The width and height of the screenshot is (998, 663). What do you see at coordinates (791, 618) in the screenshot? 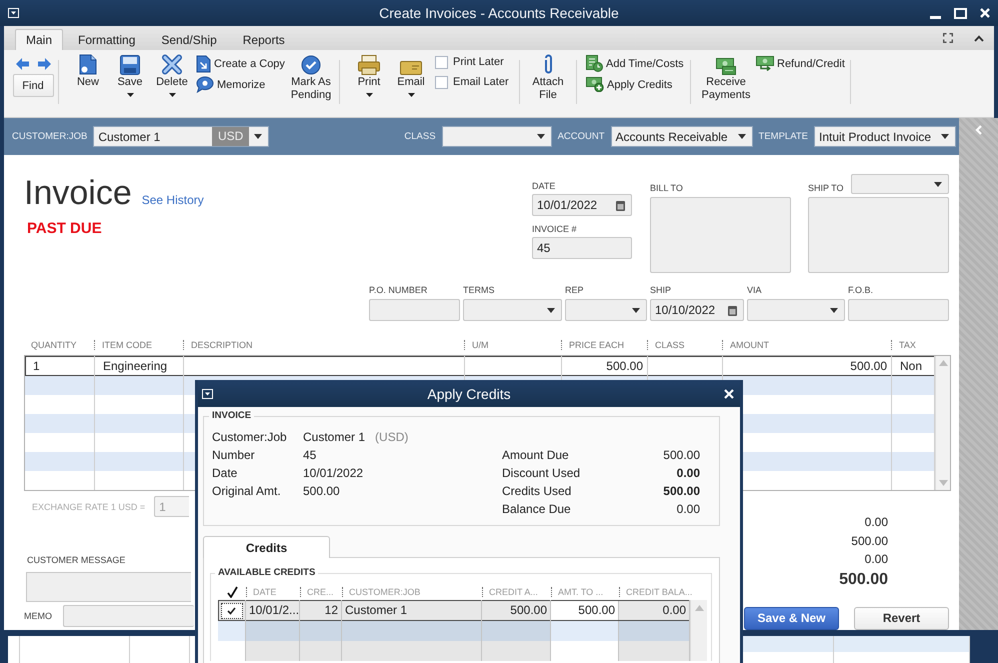
I see `save-and-new-button: Save & New` at bounding box center [791, 618].